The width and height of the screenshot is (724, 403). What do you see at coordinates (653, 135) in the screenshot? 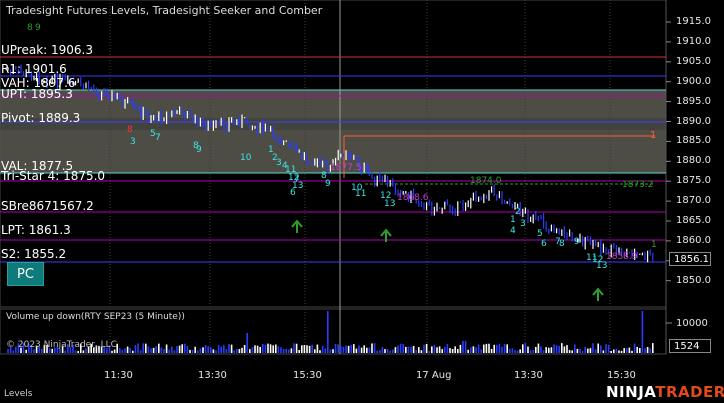
I see `seeker-annotation: 1` at bounding box center [653, 135].